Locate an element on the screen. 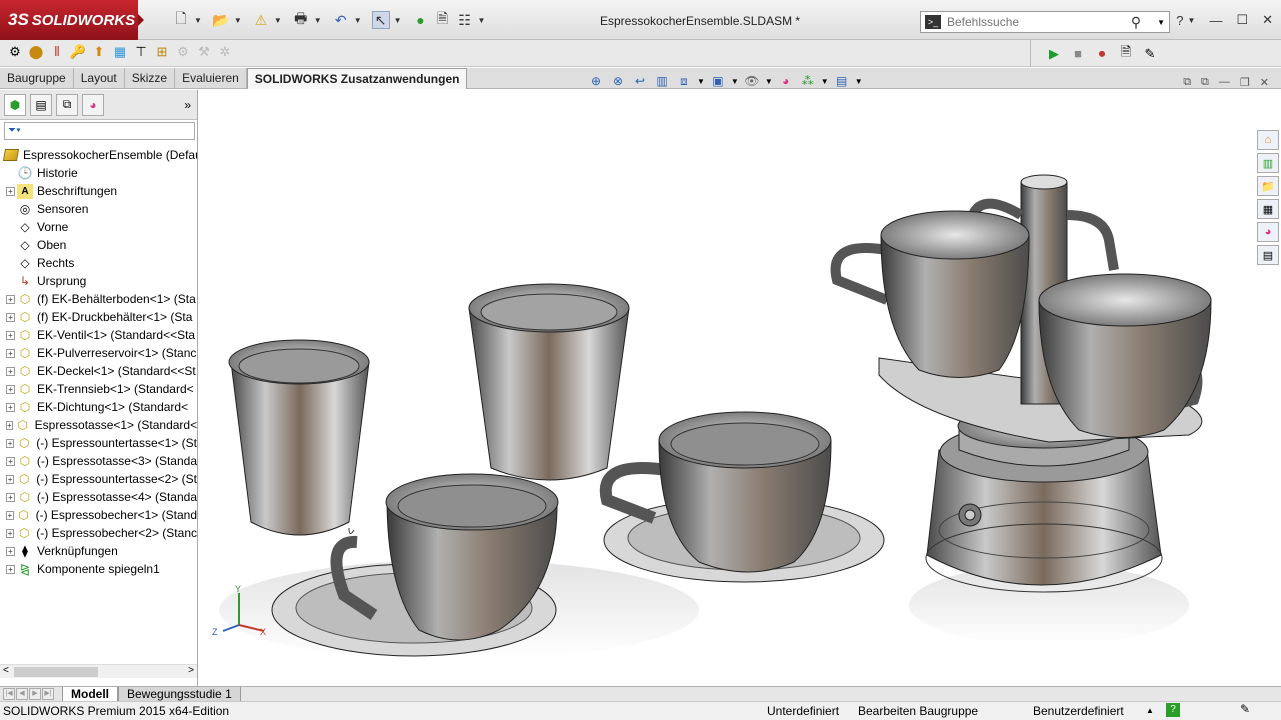 The width and height of the screenshot is (1281, 720). hide-show-items-icon: 👁 is located at coordinates (752, 81).